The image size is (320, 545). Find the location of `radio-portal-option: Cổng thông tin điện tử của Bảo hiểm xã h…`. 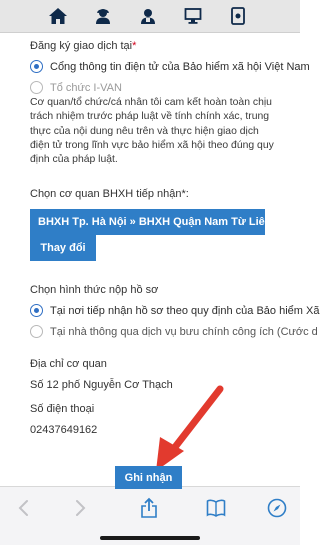

radio-portal-option: Cổng thông tin điện tử của Bảo hiểm xã h… is located at coordinates (170, 66).